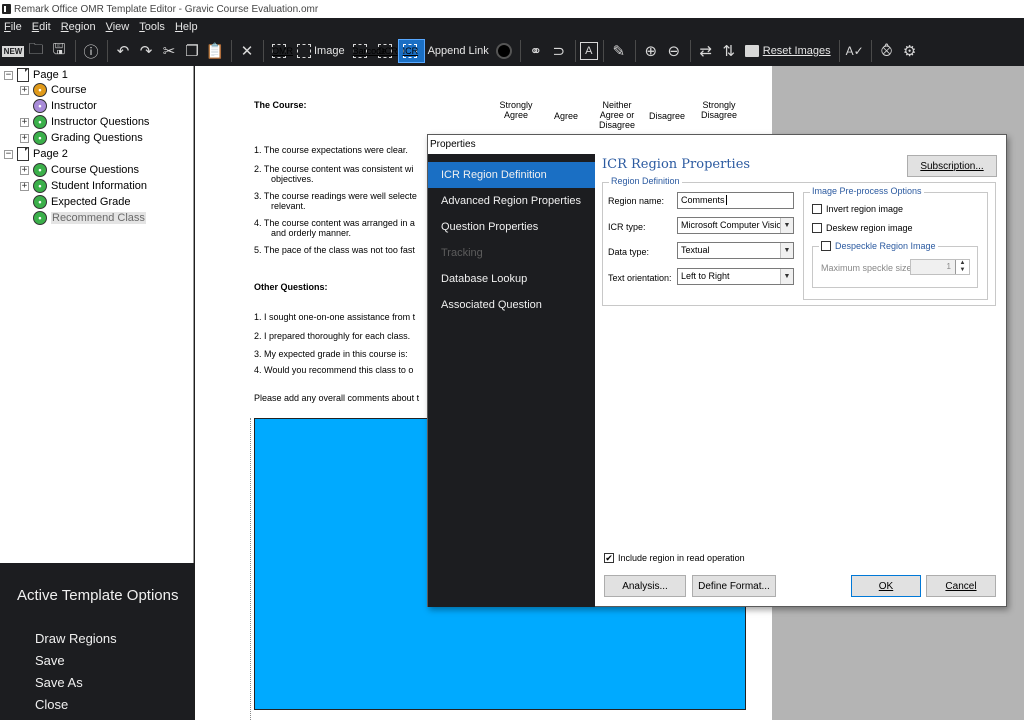  Describe the element at coordinates (59, 51) in the screenshot. I see `save-icon: 🖫` at that location.